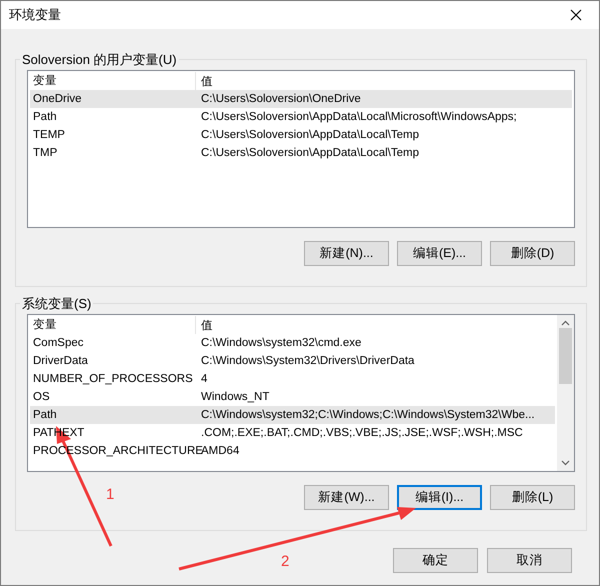  I want to click on list-row: DriverData C:\Windows\System32\Drivers\DriverData, so click(292, 361).